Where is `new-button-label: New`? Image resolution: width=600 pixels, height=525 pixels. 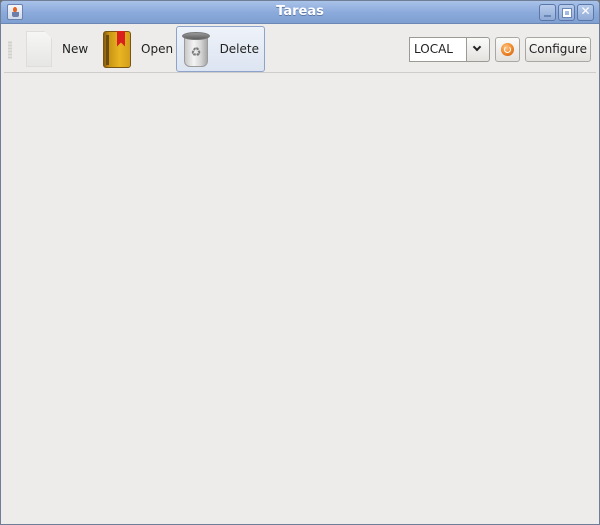
new-button-label: New is located at coordinates (75, 49).